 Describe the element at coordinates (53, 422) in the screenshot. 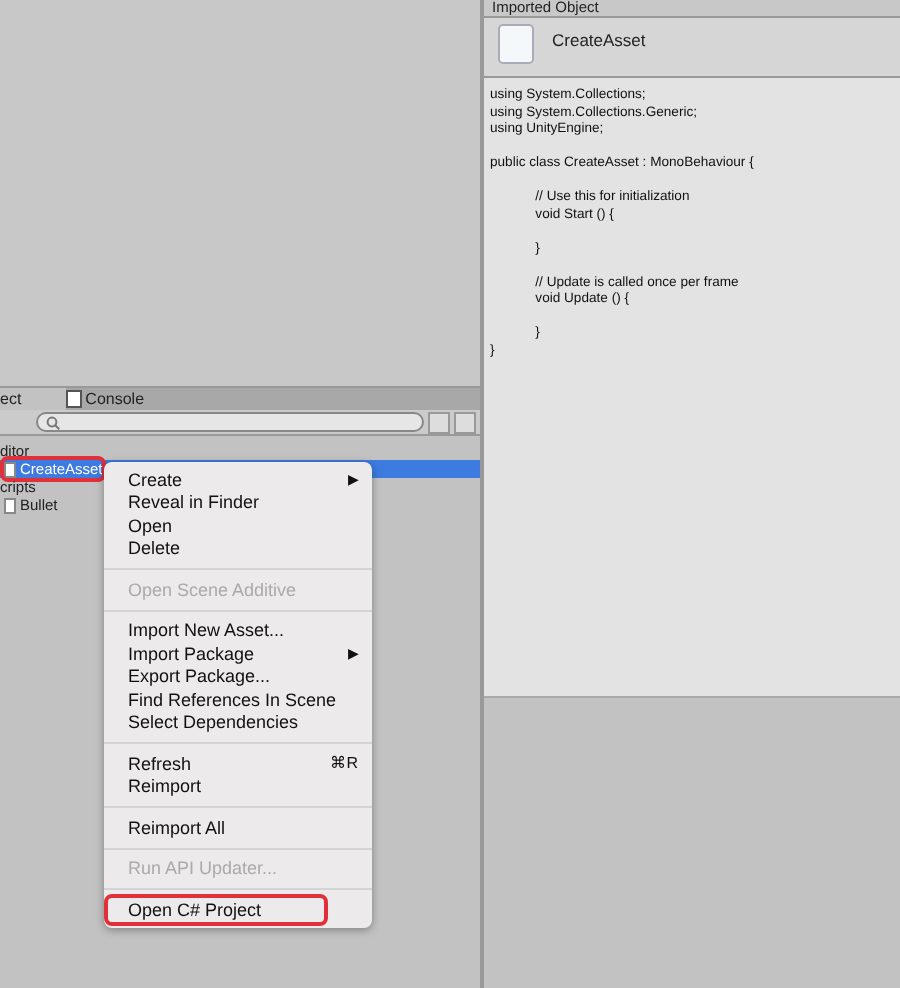

I see `search-icon` at that location.